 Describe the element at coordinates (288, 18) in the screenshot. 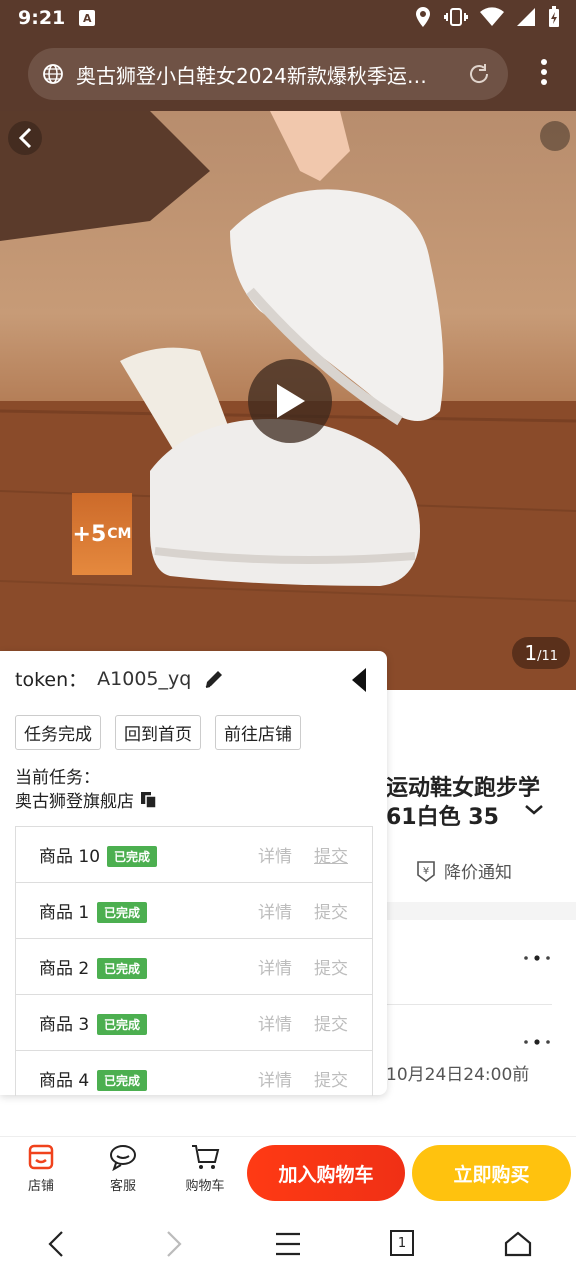

I see `status-bar: 9:21 A` at that location.